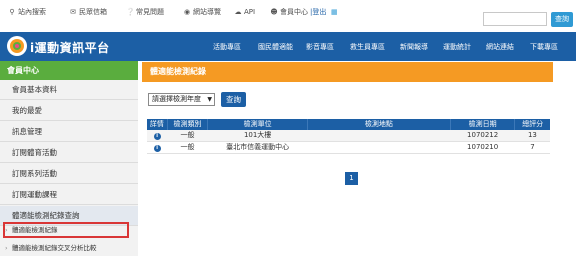 This screenshot has height=256, width=576. What do you see at coordinates (457, 47) in the screenshot?
I see `nav-item-statistics: 運動統計` at bounding box center [457, 47].